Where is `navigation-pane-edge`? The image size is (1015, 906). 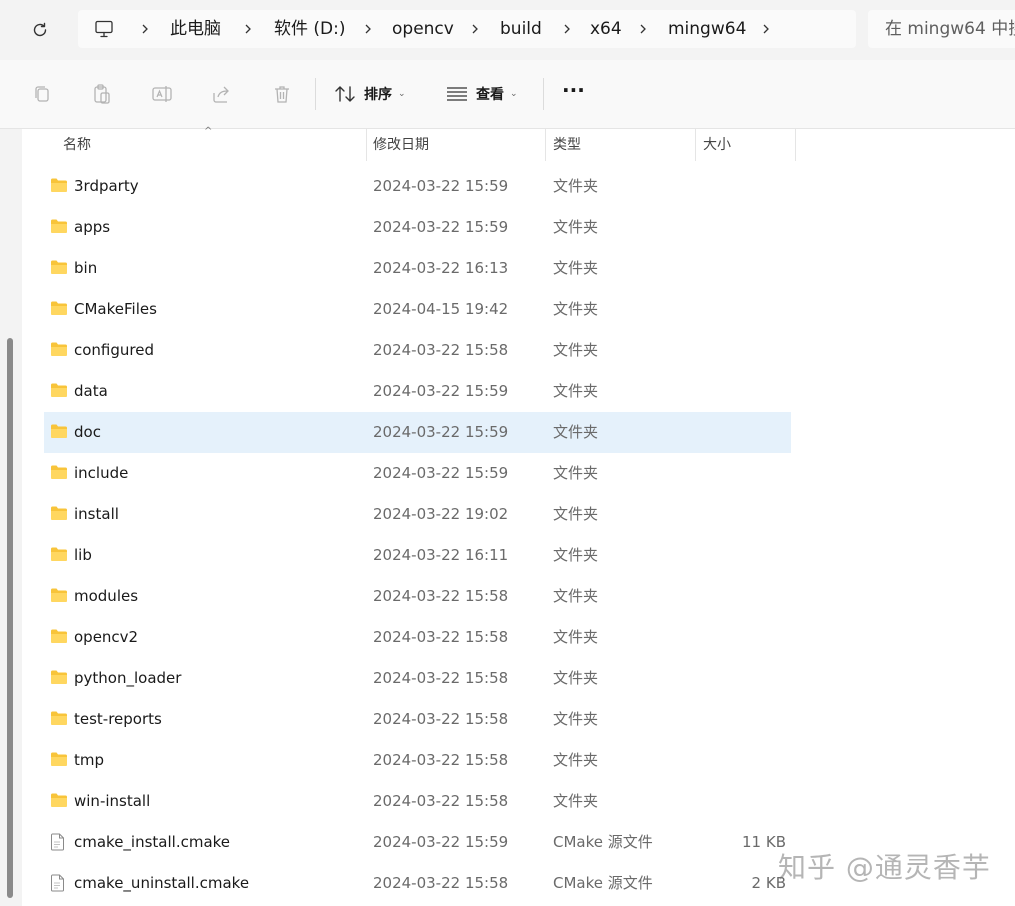
navigation-pane-edge is located at coordinates (11, 517).